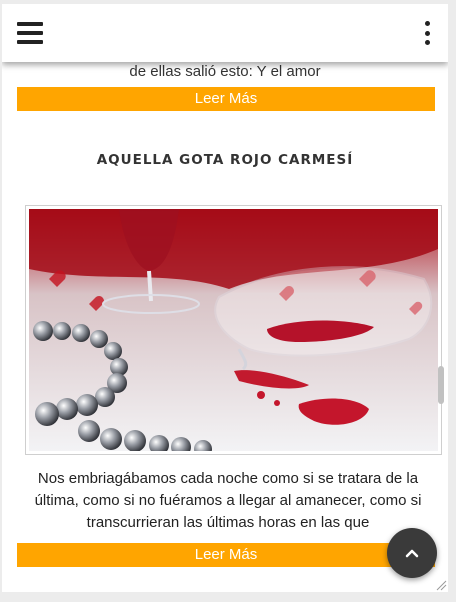 The image size is (456, 602). Describe the element at coordinates (30, 33) in the screenshot. I see `hamburger-menu-icon` at that location.